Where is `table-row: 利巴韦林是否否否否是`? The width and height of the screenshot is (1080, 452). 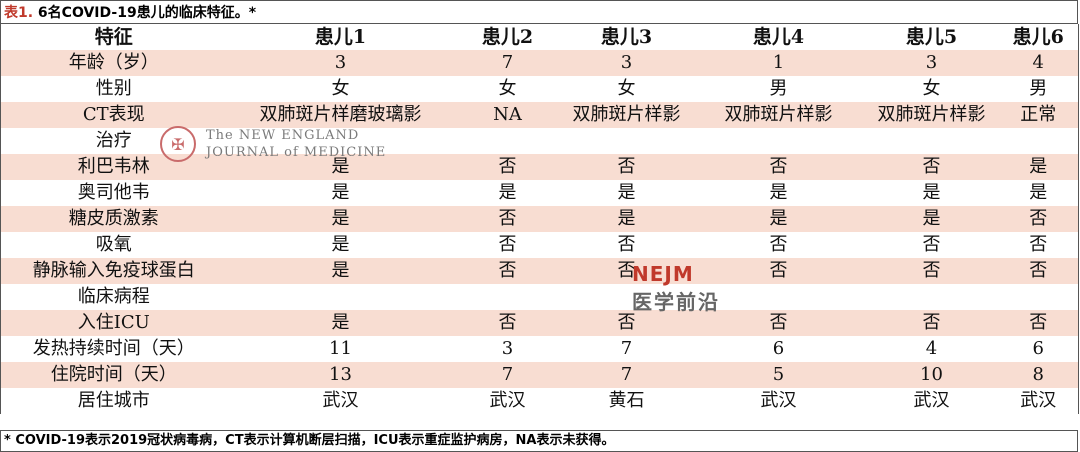 table-row: 利巴韦林是否否否否是 is located at coordinates (539, 167).